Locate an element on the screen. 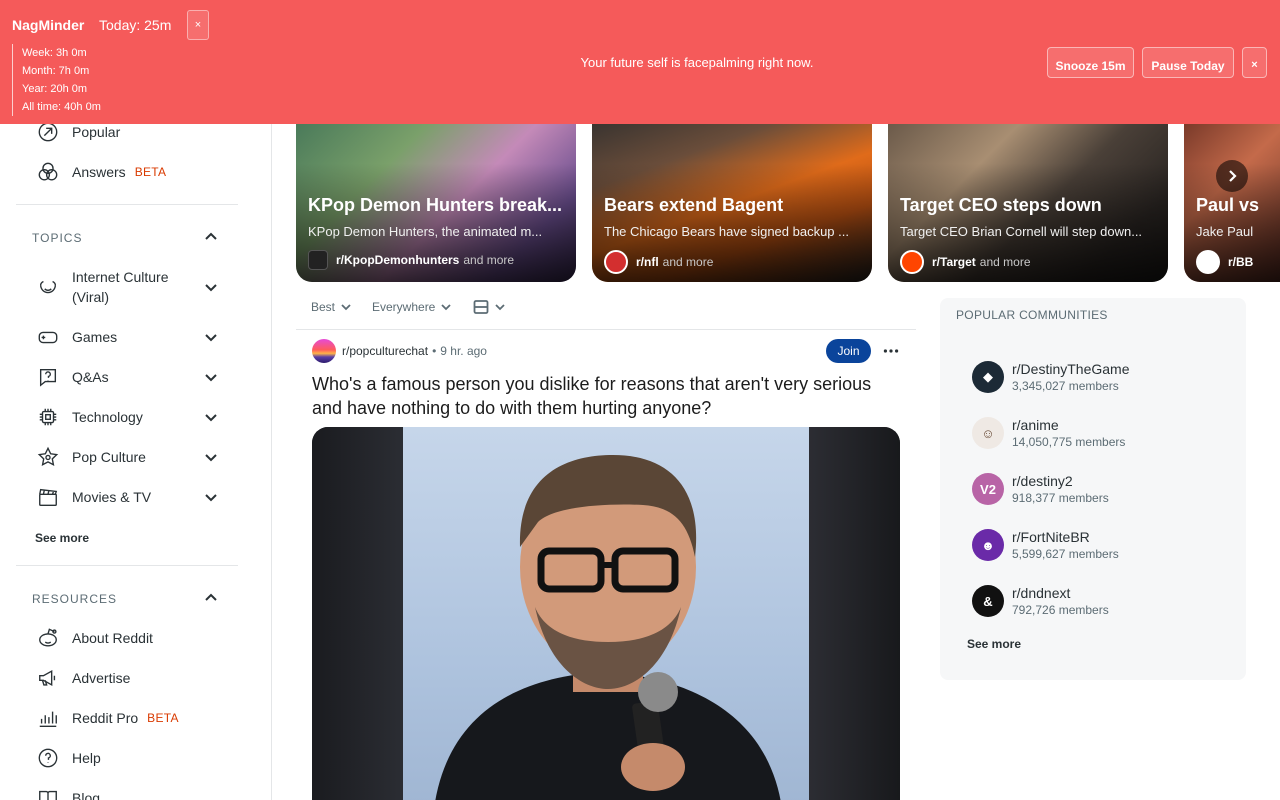 The height and width of the screenshot is (800, 1280). carousel-next-chevron-right-icon is located at coordinates (1232, 176).